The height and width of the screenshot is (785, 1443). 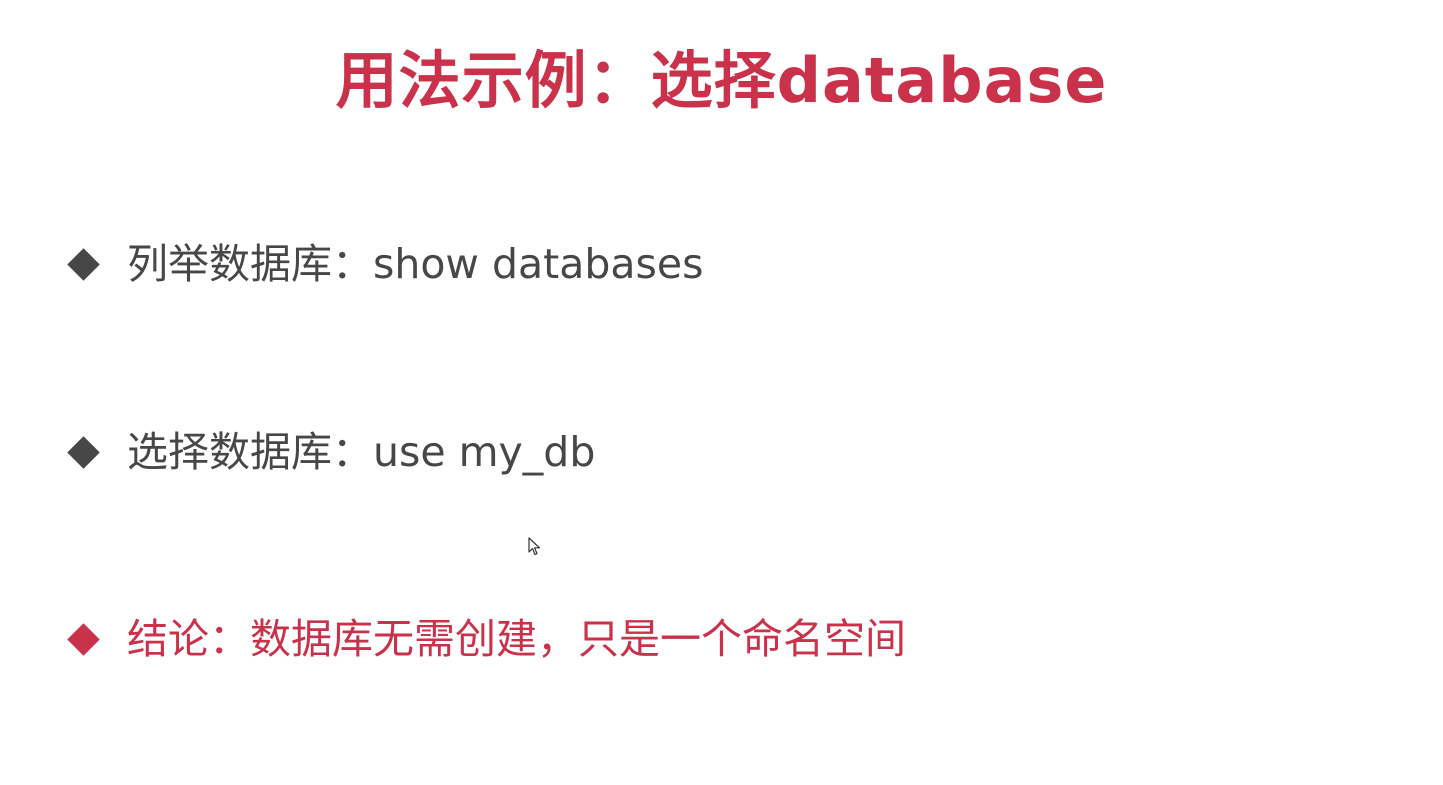 What do you see at coordinates (721, 80) in the screenshot?
I see `slide-title: 用法示例：选择database` at bounding box center [721, 80].